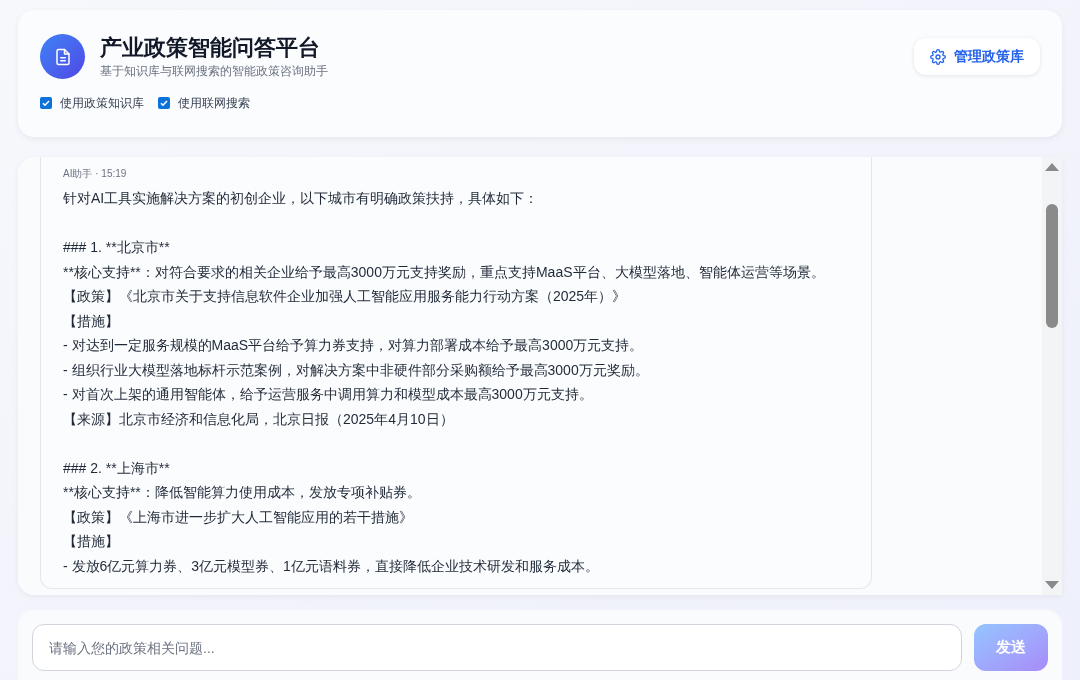 The image size is (1080, 680). What do you see at coordinates (938, 56) in the screenshot?
I see `settings-icon` at bounding box center [938, 56].